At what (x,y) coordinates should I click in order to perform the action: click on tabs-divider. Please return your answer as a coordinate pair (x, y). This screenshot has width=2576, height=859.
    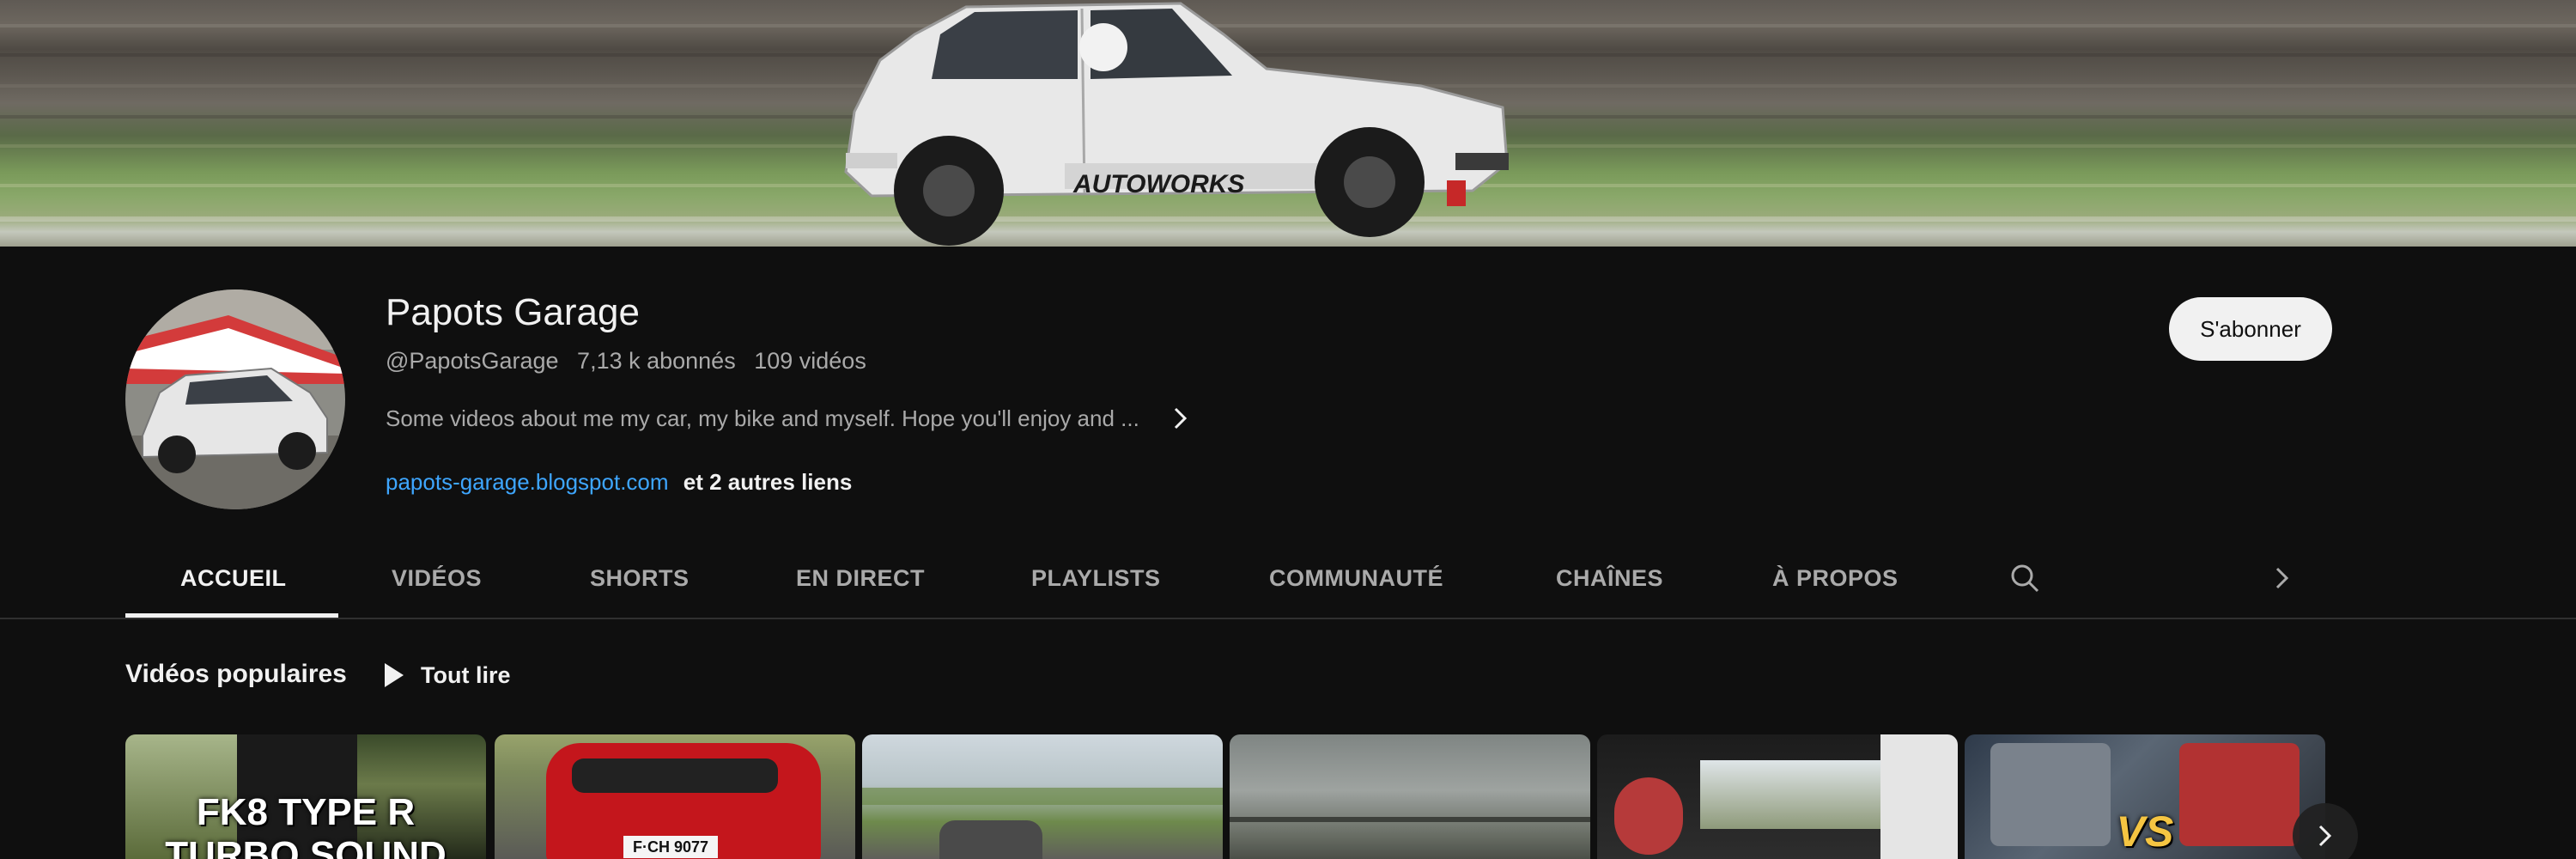
    Looking at the image, I should click on (1288, 618).